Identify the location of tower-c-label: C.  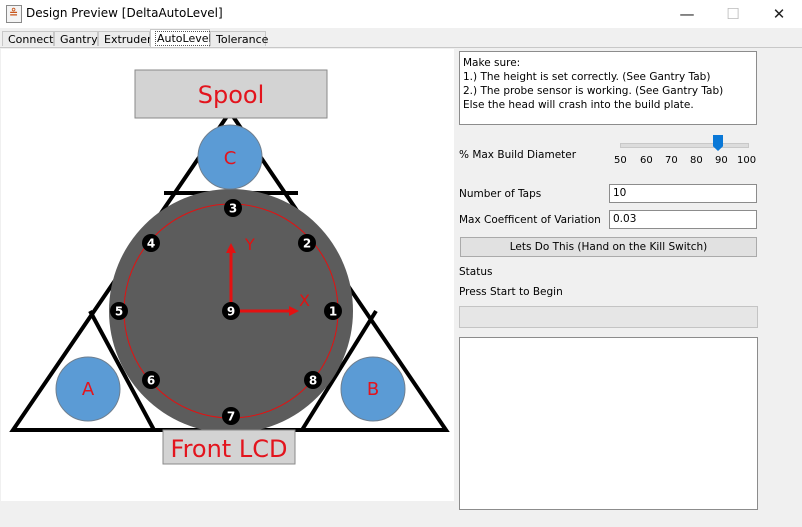
(230, 158).